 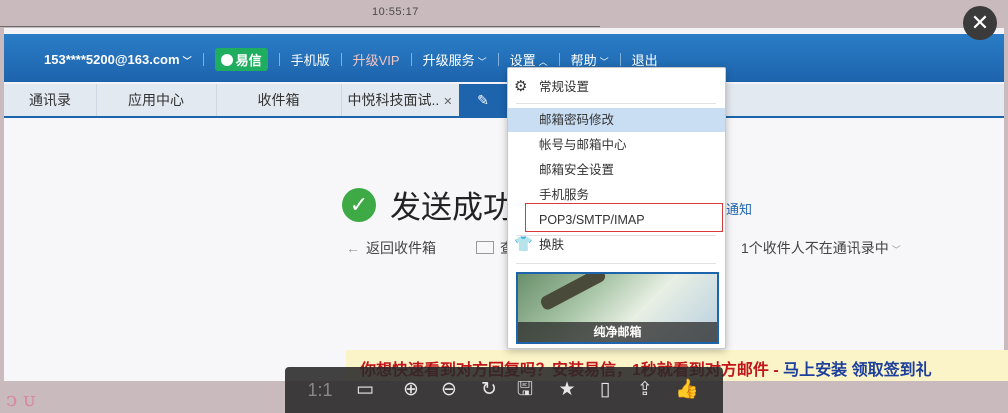 What do you see at coordinates (521, 86) in the screenshot?
I see `gear-icon: ⚙` at bounding box center [521, 86].